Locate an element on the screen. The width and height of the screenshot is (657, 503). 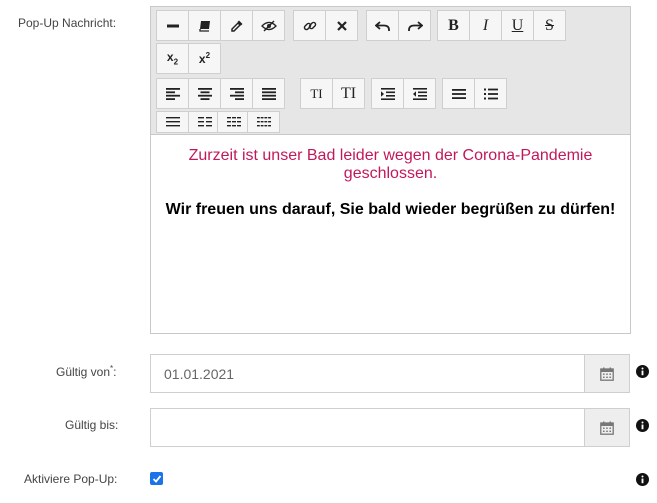
subscript-button: x2 is located at coordinates (172, 58).